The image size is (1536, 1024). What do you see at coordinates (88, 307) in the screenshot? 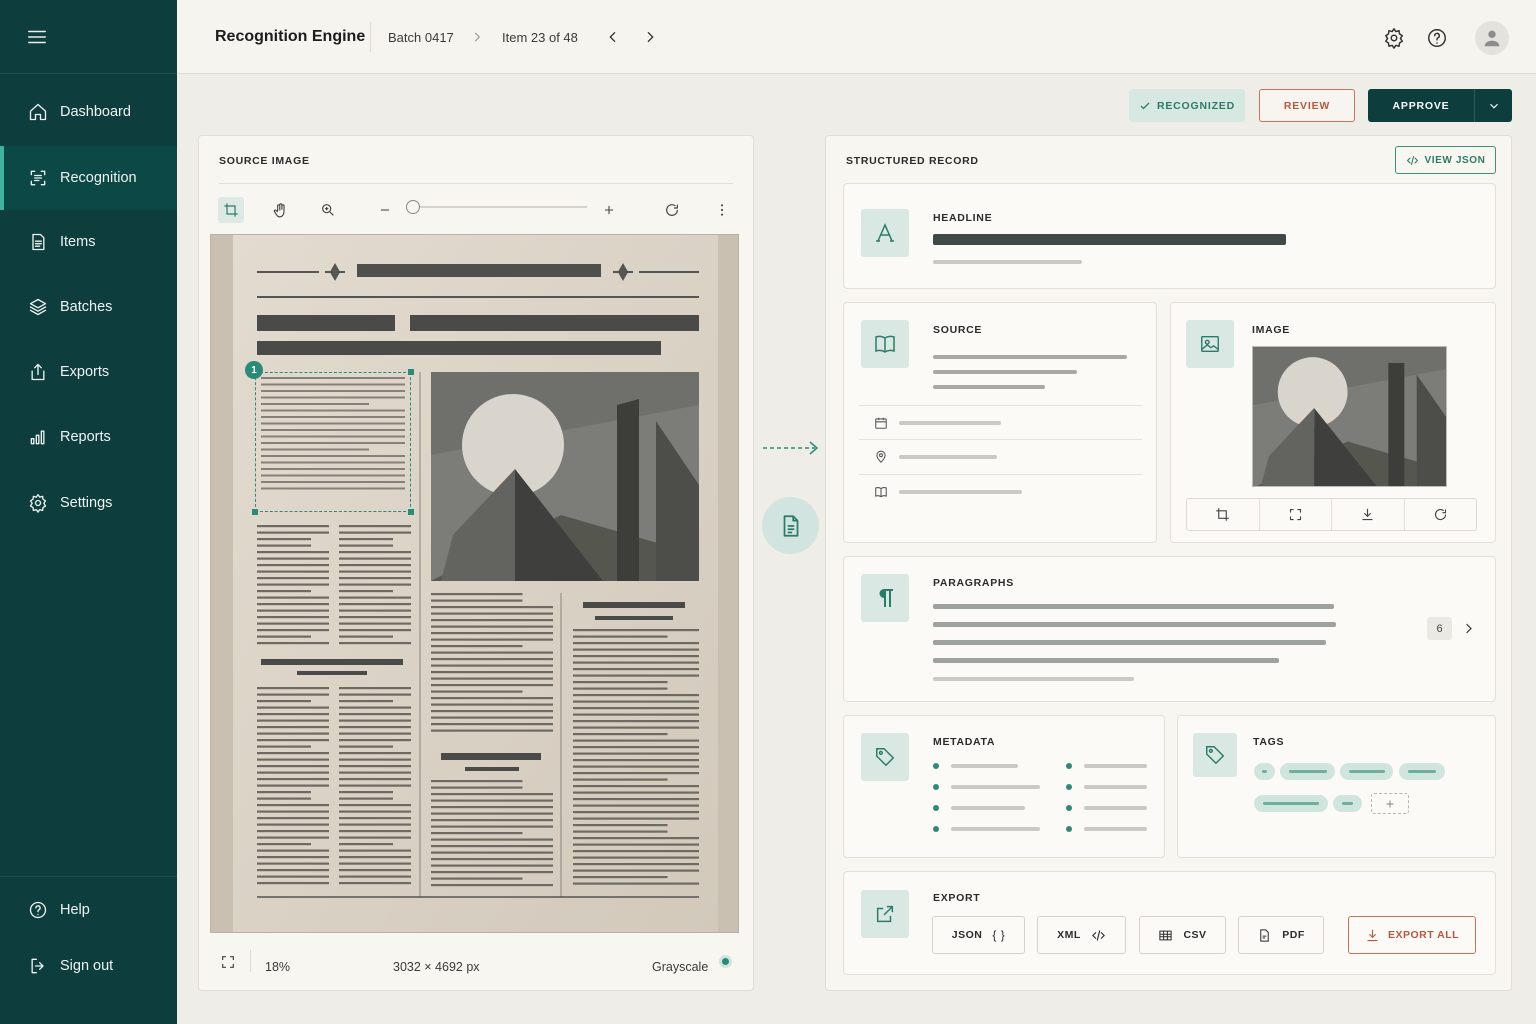
I see `sidebar-item-batches: Batches` at bounding box center [88, 307].